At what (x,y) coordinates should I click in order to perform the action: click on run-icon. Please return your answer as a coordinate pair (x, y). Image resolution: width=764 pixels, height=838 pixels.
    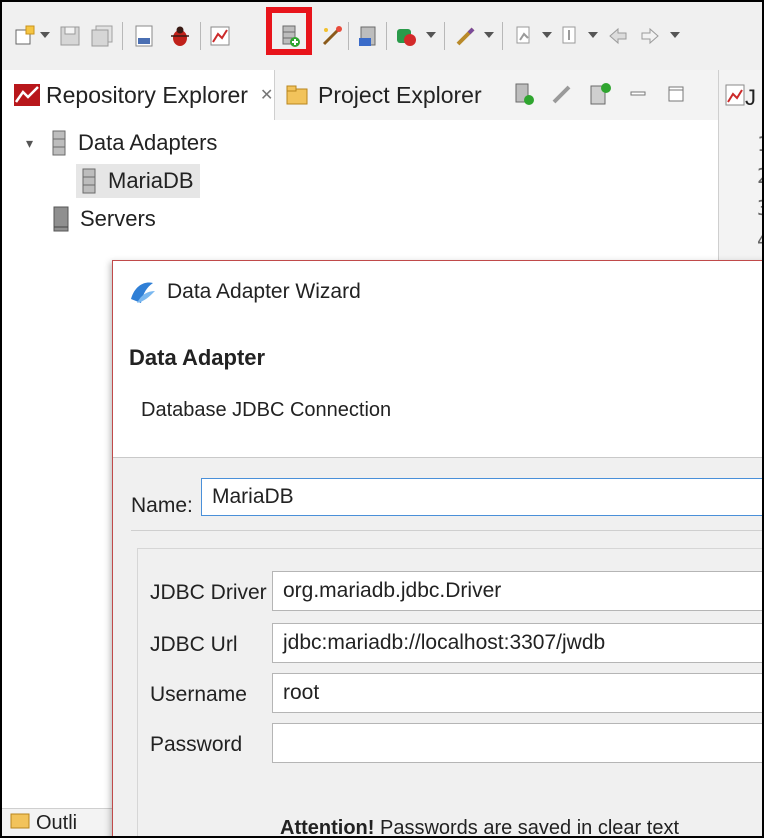
    Looking at the image, I should click on (406, 36).